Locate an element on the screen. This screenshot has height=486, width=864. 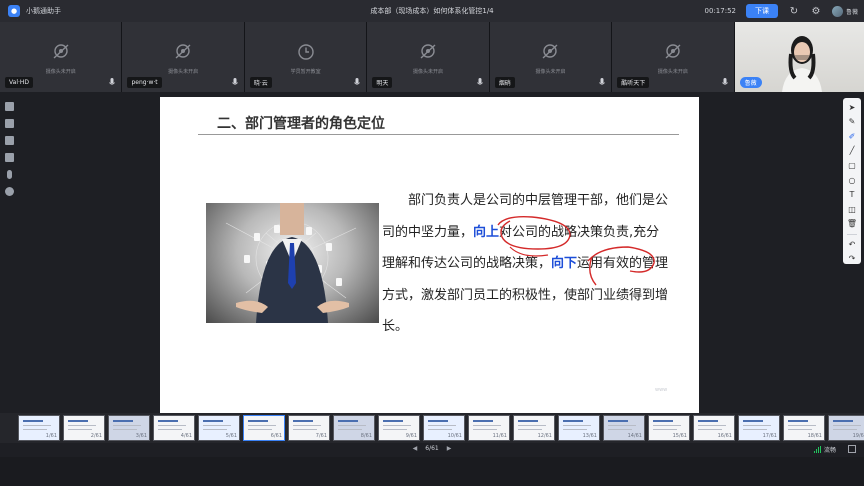
video-status: 摄像头未开启 is located at coordinates (550, 72).